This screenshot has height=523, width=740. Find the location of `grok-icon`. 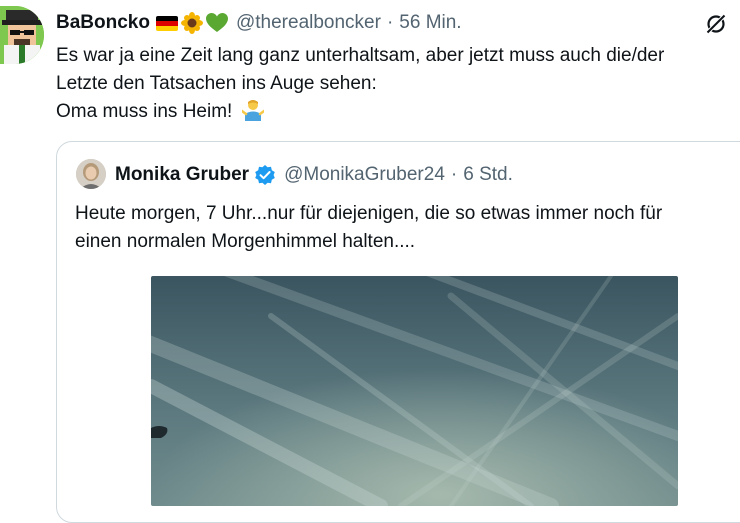

grok-icon is located at coordinates (716, 24).